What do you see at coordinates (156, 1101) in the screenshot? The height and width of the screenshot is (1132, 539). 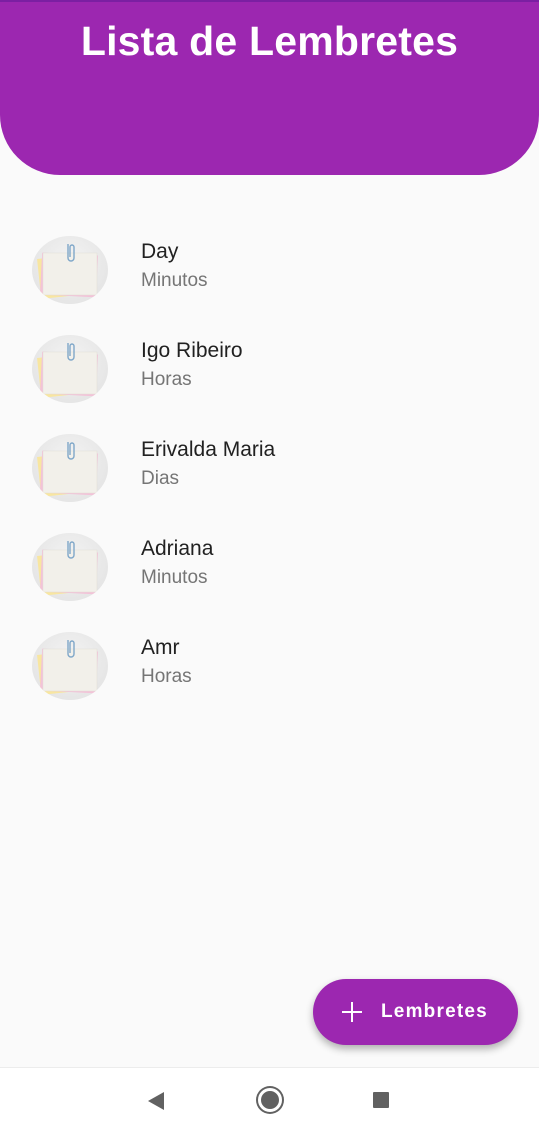 I see `back-icon` at bounding box center [156, 1101].